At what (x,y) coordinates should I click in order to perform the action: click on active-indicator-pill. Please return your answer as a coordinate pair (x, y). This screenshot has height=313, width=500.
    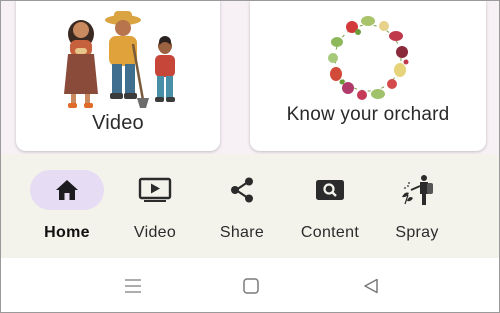
    Looking at the image, I should click on (67, 190).